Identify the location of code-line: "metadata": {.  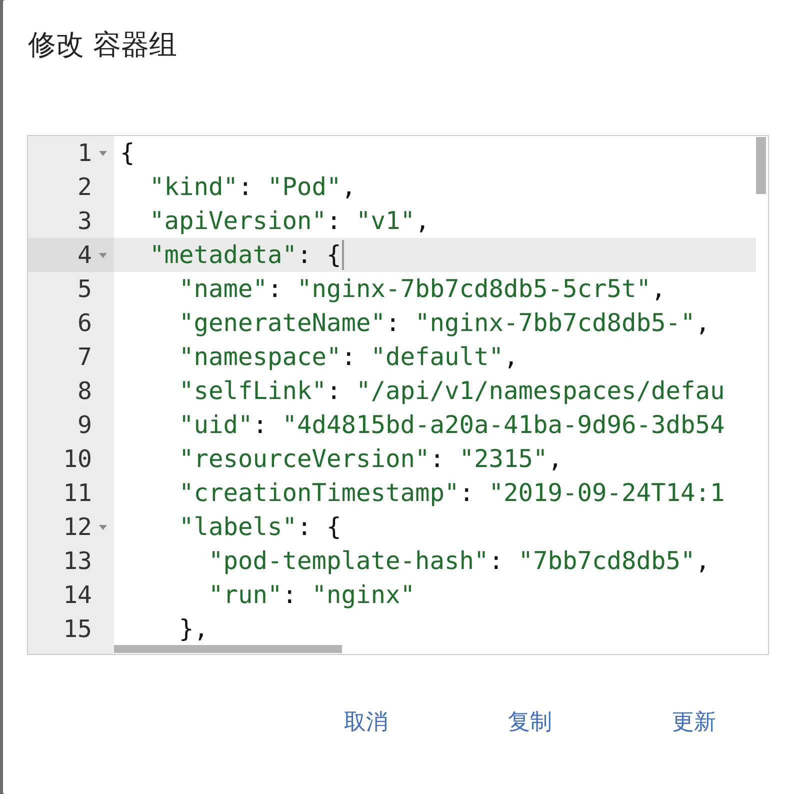
(245, 255).